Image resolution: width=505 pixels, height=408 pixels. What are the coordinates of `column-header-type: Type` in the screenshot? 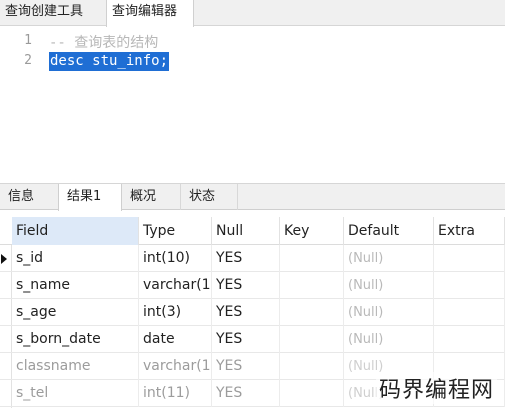 It's located at (175, 231).